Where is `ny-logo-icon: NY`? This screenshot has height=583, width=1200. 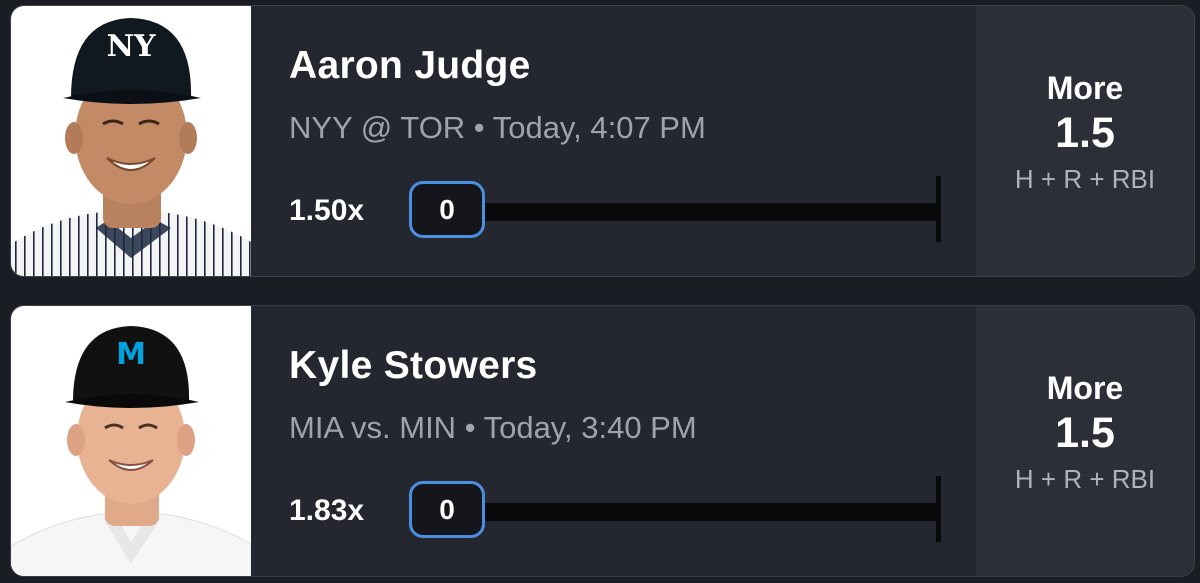
ny-logo-icon: NY is located at coordinates (131, 46).